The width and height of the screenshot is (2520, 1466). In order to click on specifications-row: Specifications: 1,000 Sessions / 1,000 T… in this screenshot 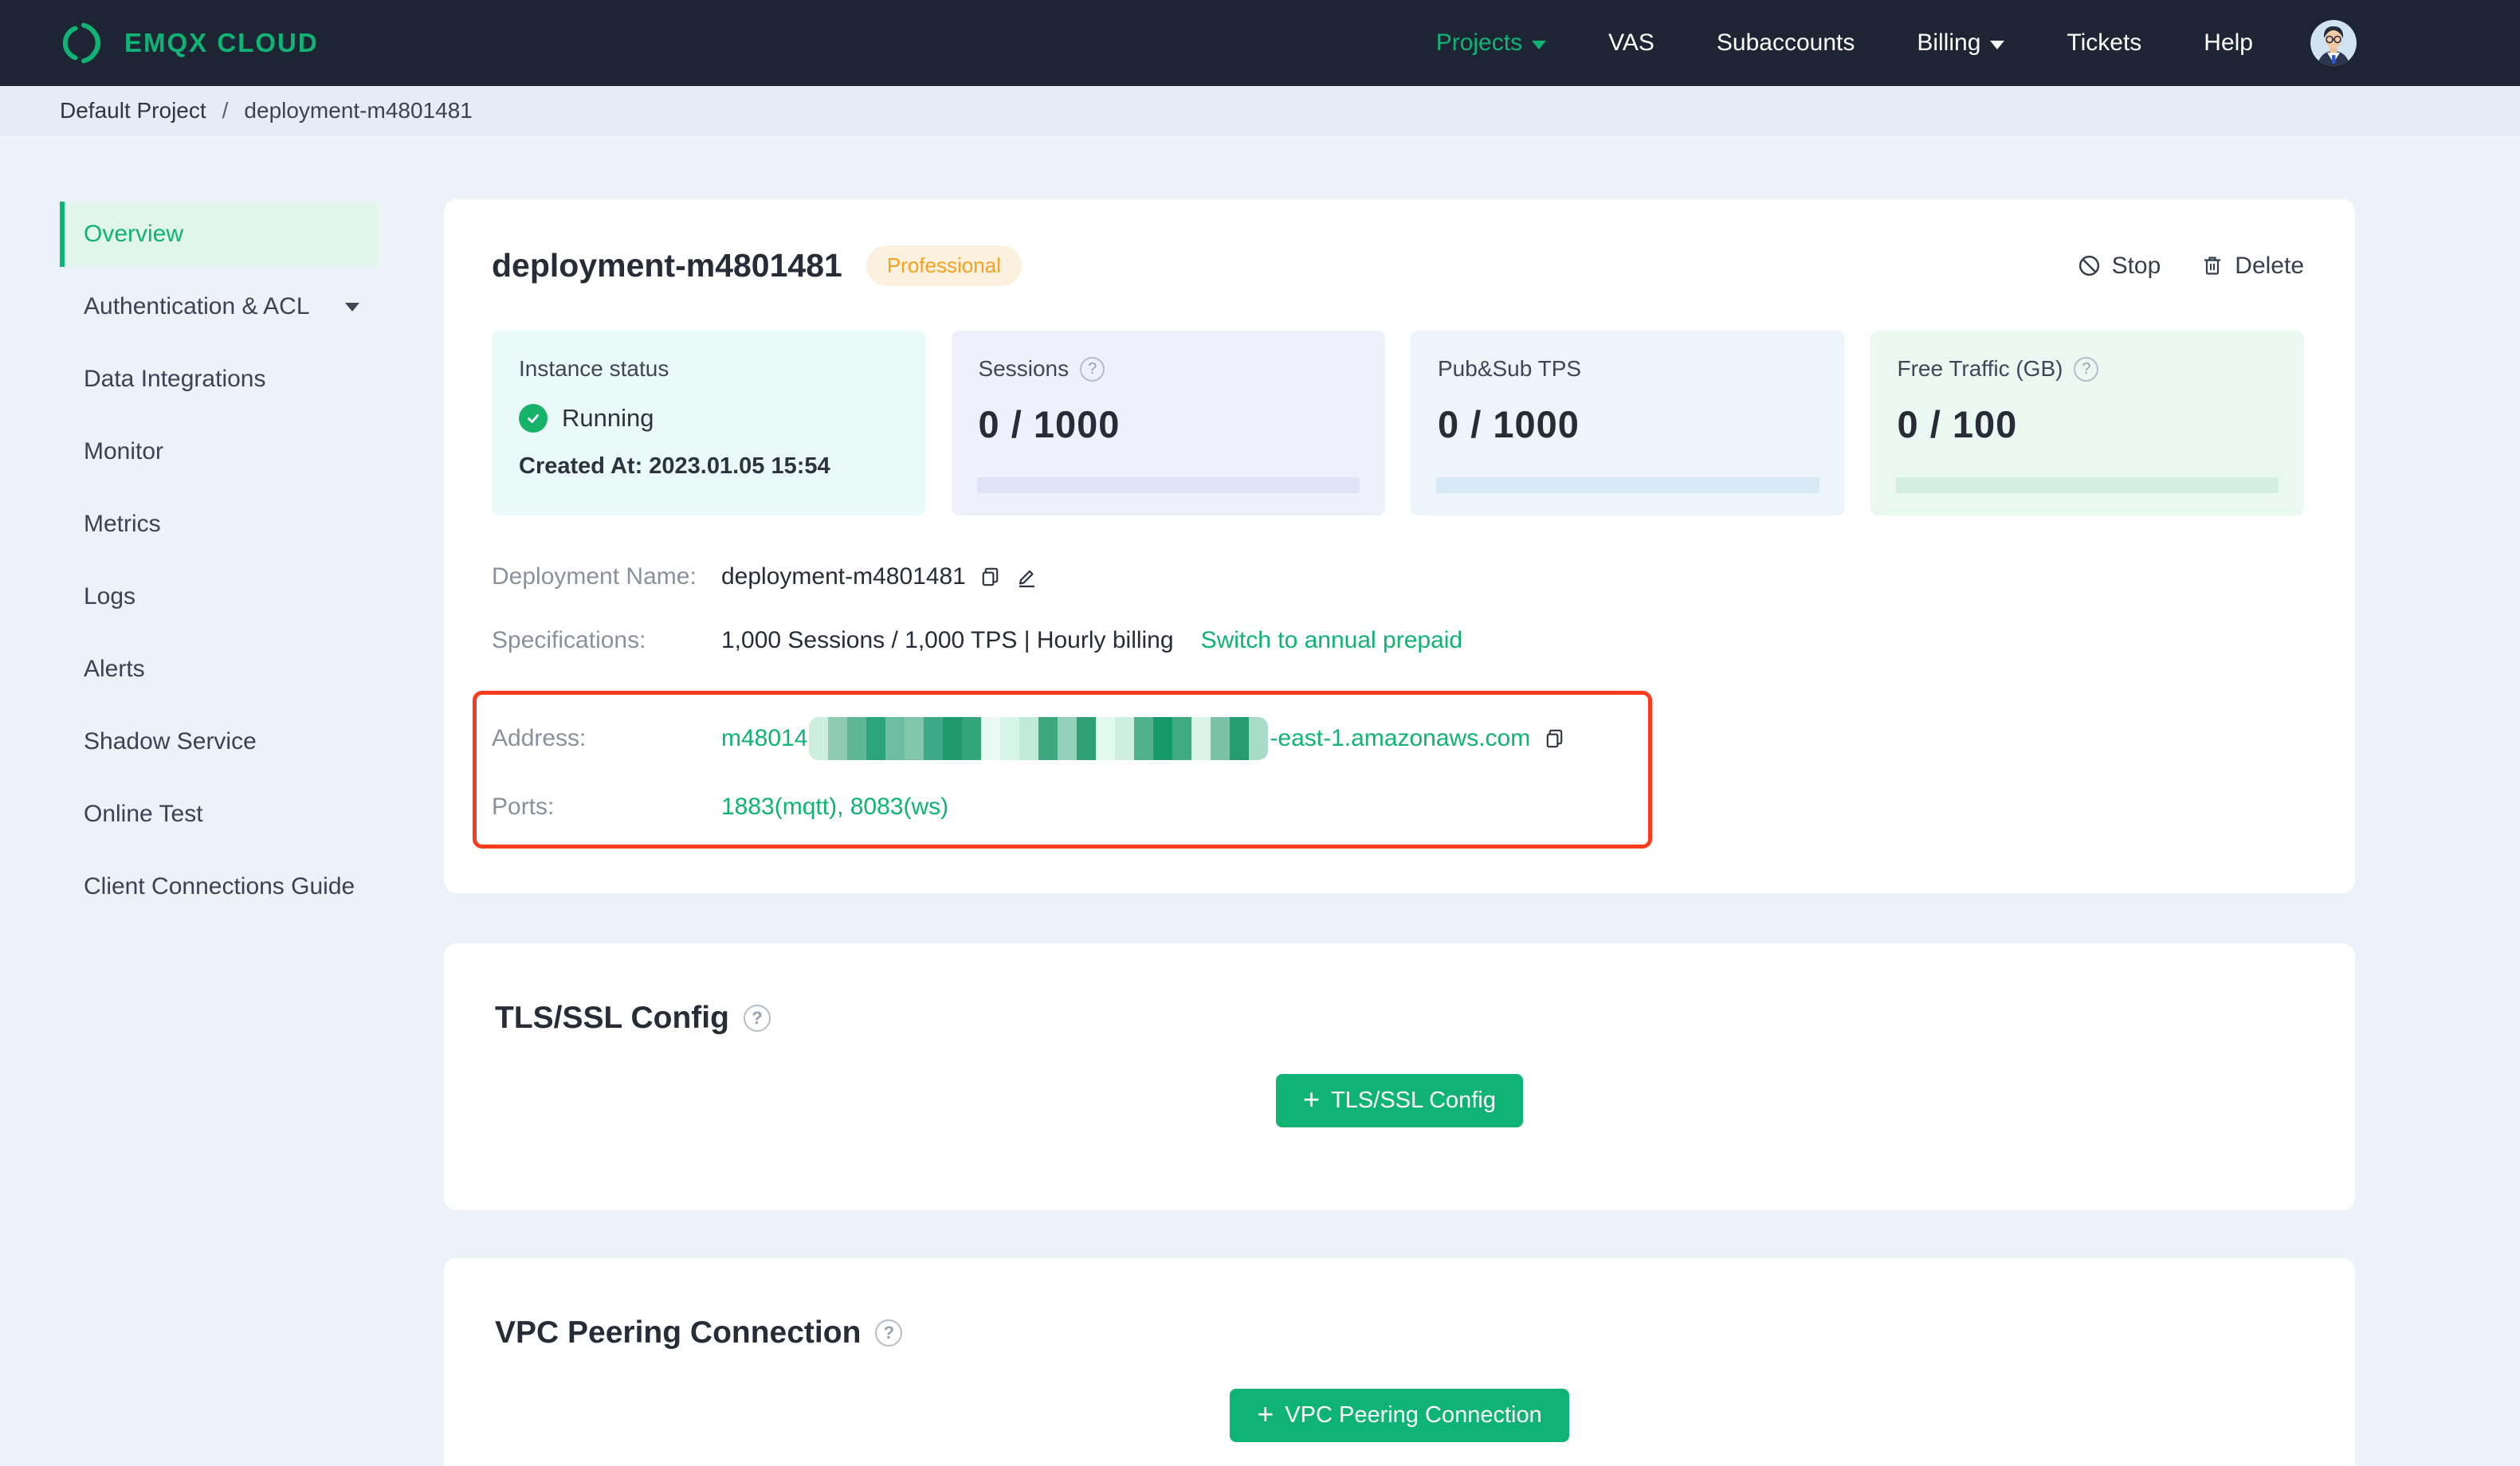, I will do `click(1398, 640)`.